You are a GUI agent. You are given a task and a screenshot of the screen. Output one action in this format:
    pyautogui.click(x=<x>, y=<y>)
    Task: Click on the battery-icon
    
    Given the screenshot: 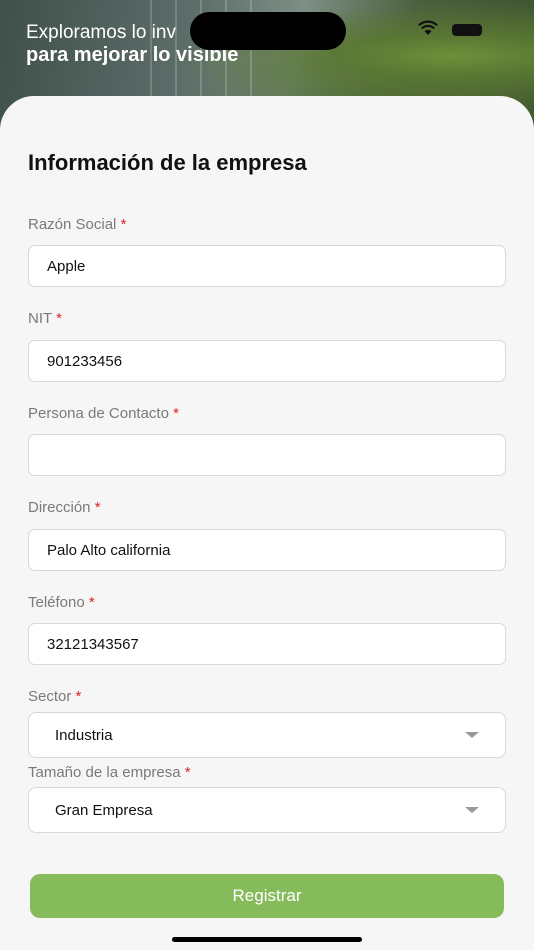 What is the action you would take?
    pyautogui.click(x=467, y=30)
    